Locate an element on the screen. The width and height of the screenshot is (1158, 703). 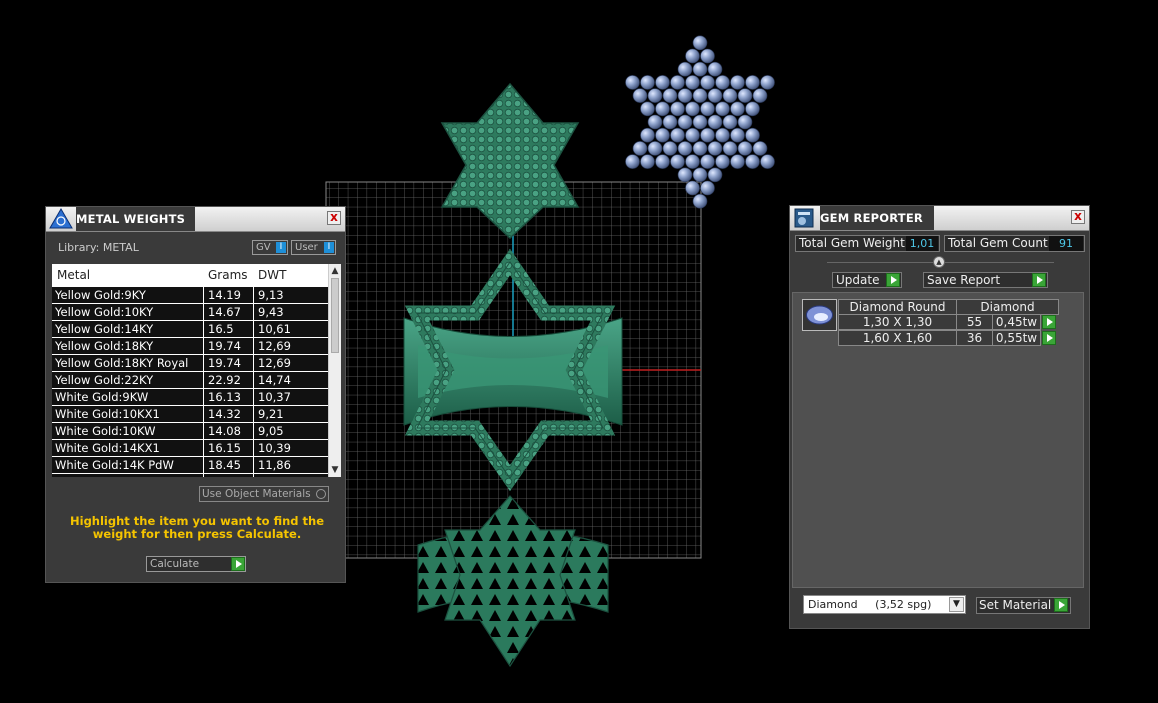
gem-row-weight: 0,45tw is located at coordinates (1016, 322).